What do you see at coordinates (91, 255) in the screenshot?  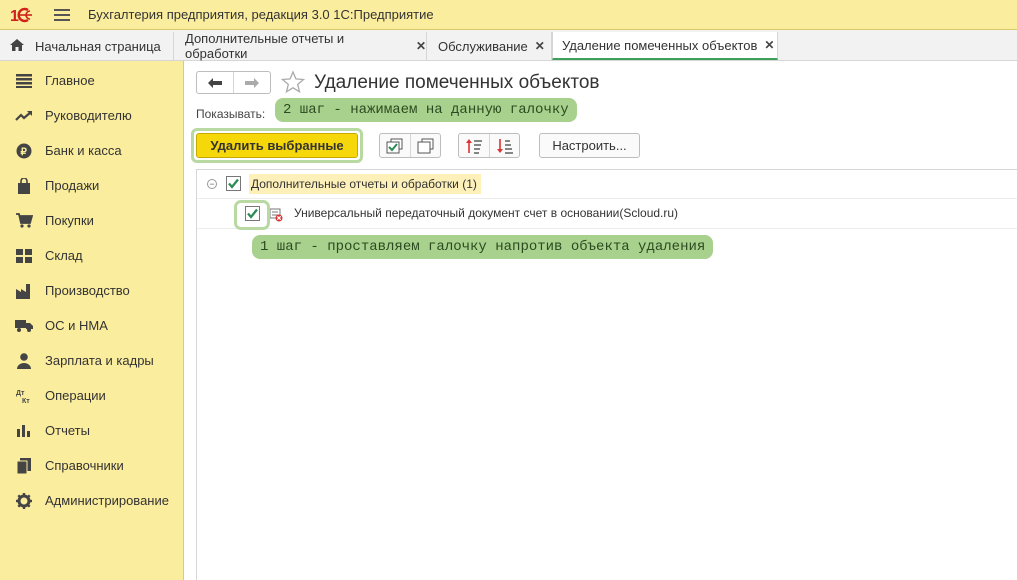 I see `sidebar-item-warehouse: Склад` at bounding box center [91, 255].